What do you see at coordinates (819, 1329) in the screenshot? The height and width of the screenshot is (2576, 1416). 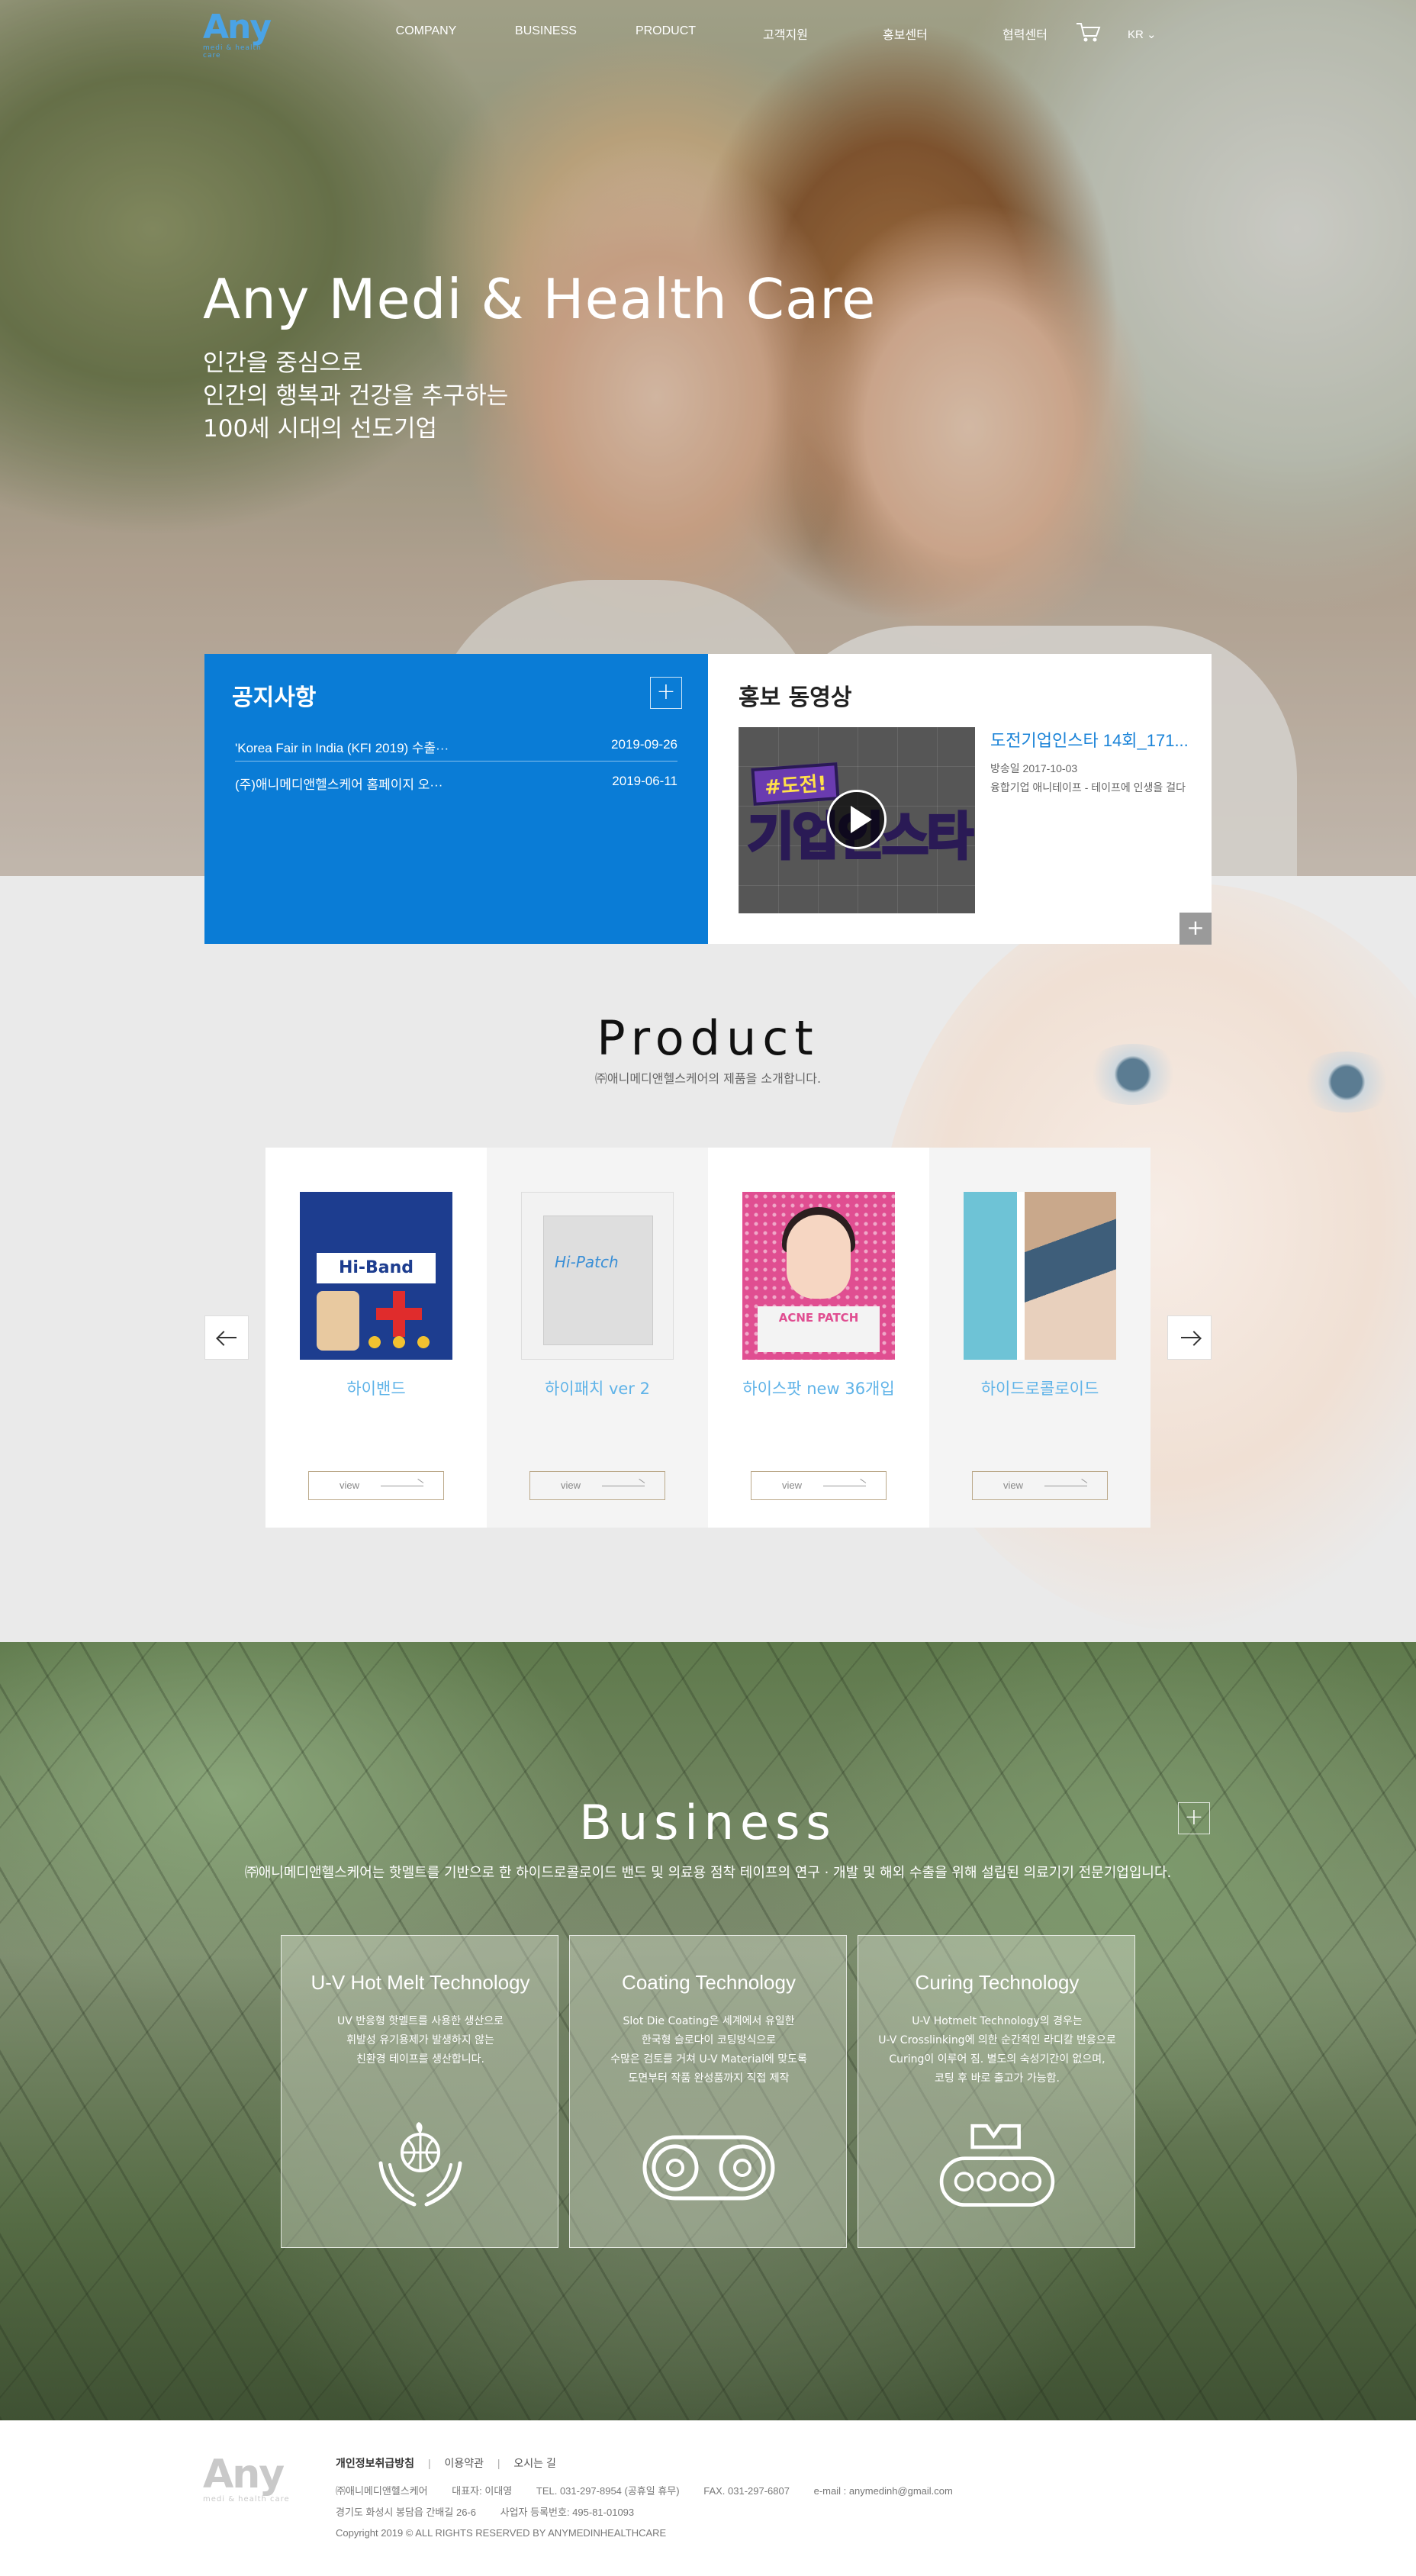 I see `product-image-label: ACNE PATCH` at bounding box center [819, 1329].